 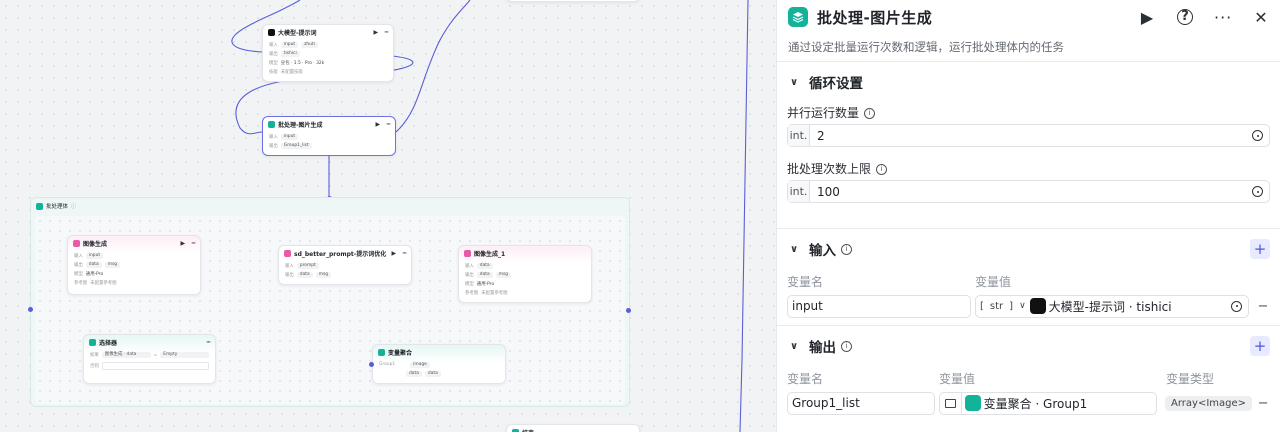 What do you see at coordinates (304, 274) in the screenshot?
I see `var-tag: data` at bounding box center [304, 274].